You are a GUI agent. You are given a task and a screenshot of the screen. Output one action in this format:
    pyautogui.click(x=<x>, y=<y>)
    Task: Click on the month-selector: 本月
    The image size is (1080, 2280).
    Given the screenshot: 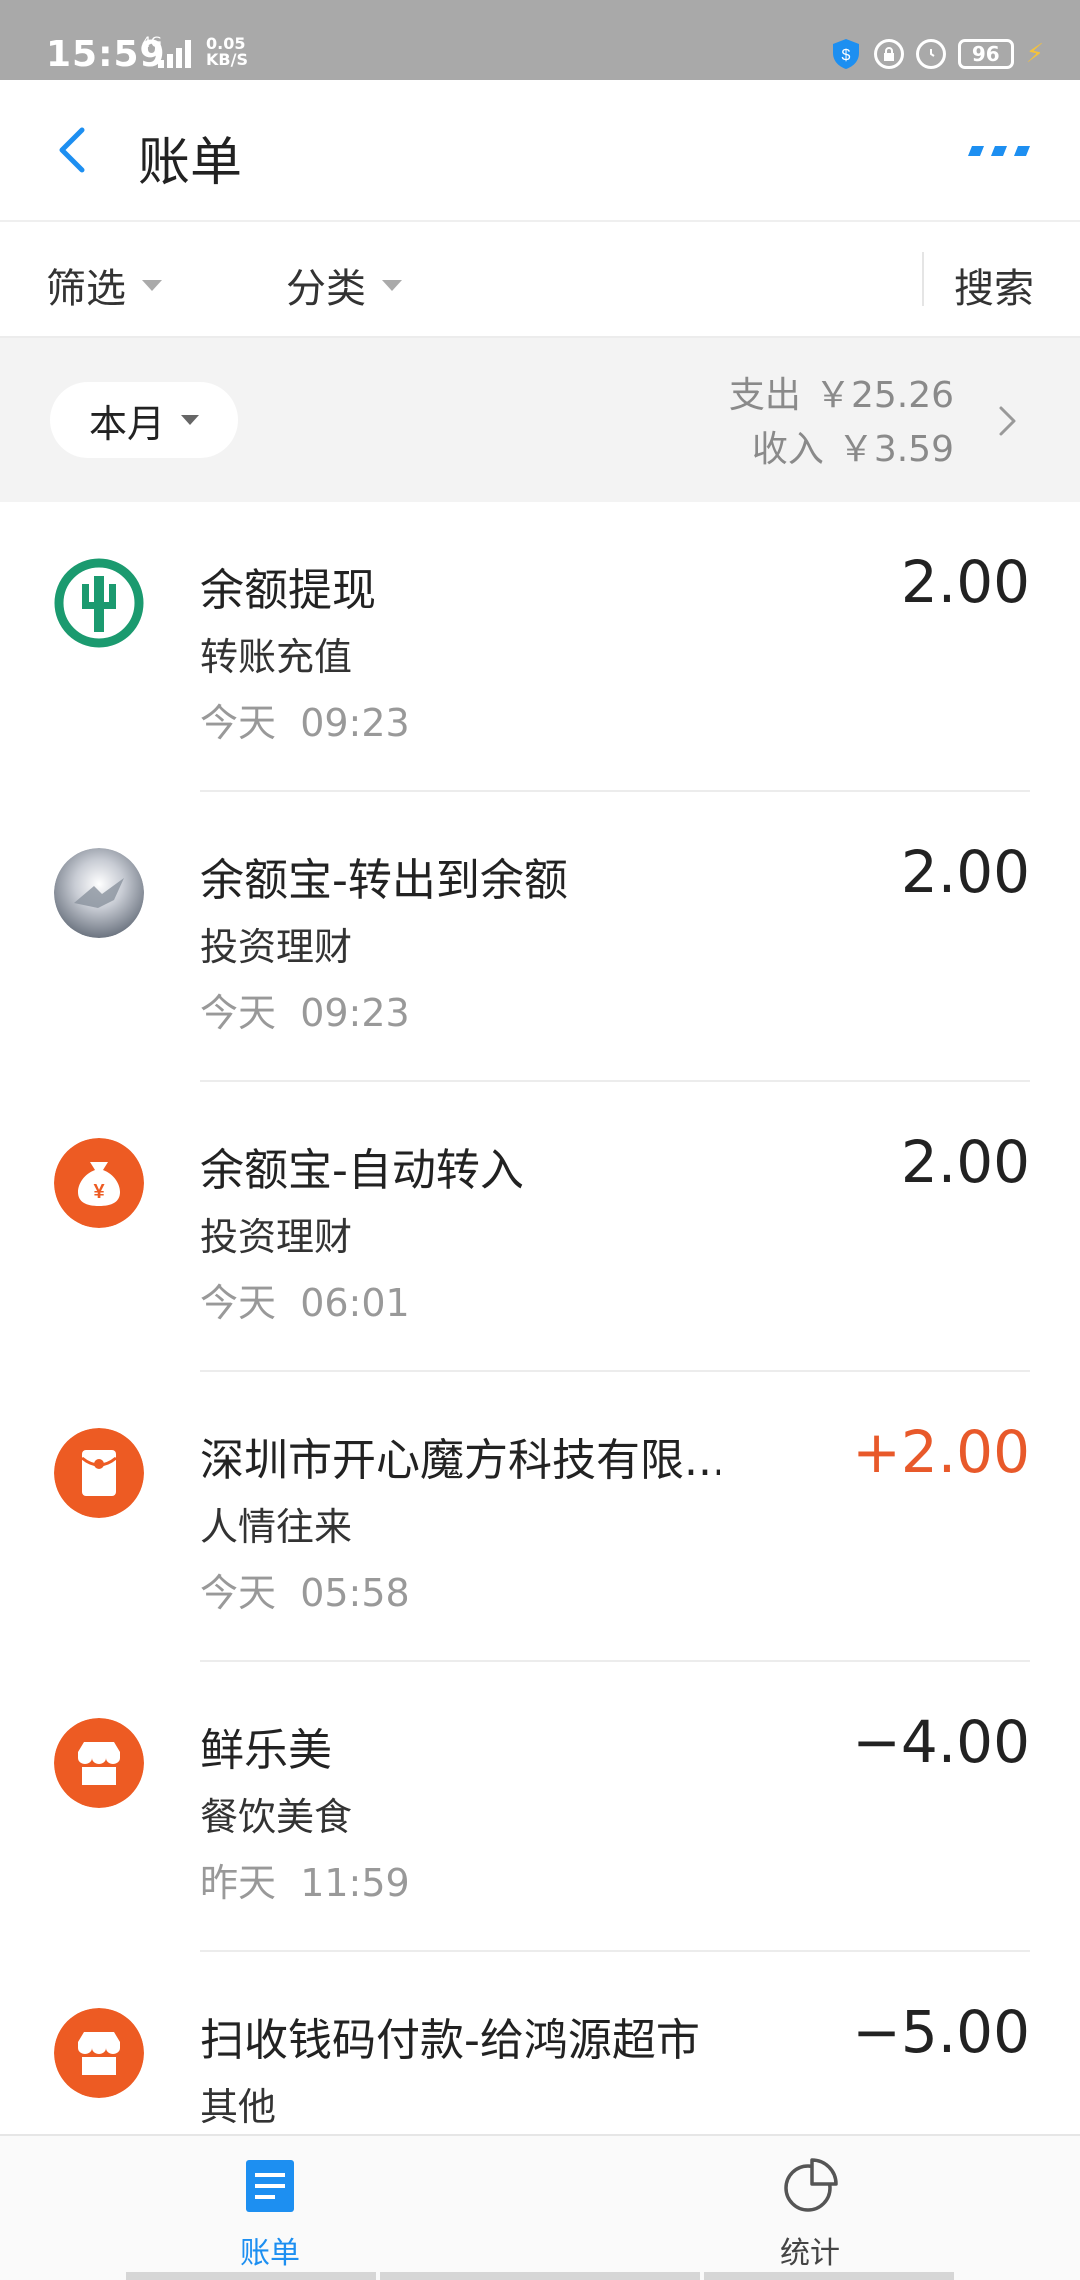 What is the action you would take?
    pyautogui.click(x=144, y=420)
    